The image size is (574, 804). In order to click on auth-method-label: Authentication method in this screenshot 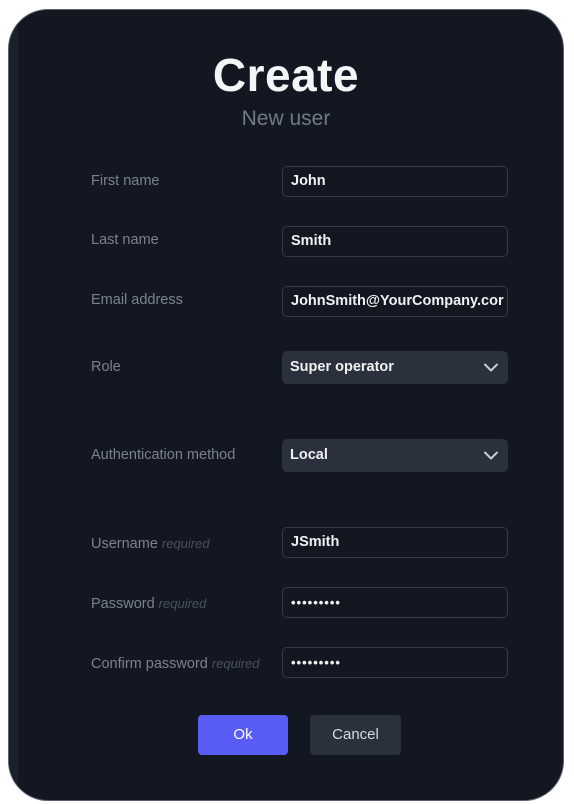, I will do `click(163, 455)`.